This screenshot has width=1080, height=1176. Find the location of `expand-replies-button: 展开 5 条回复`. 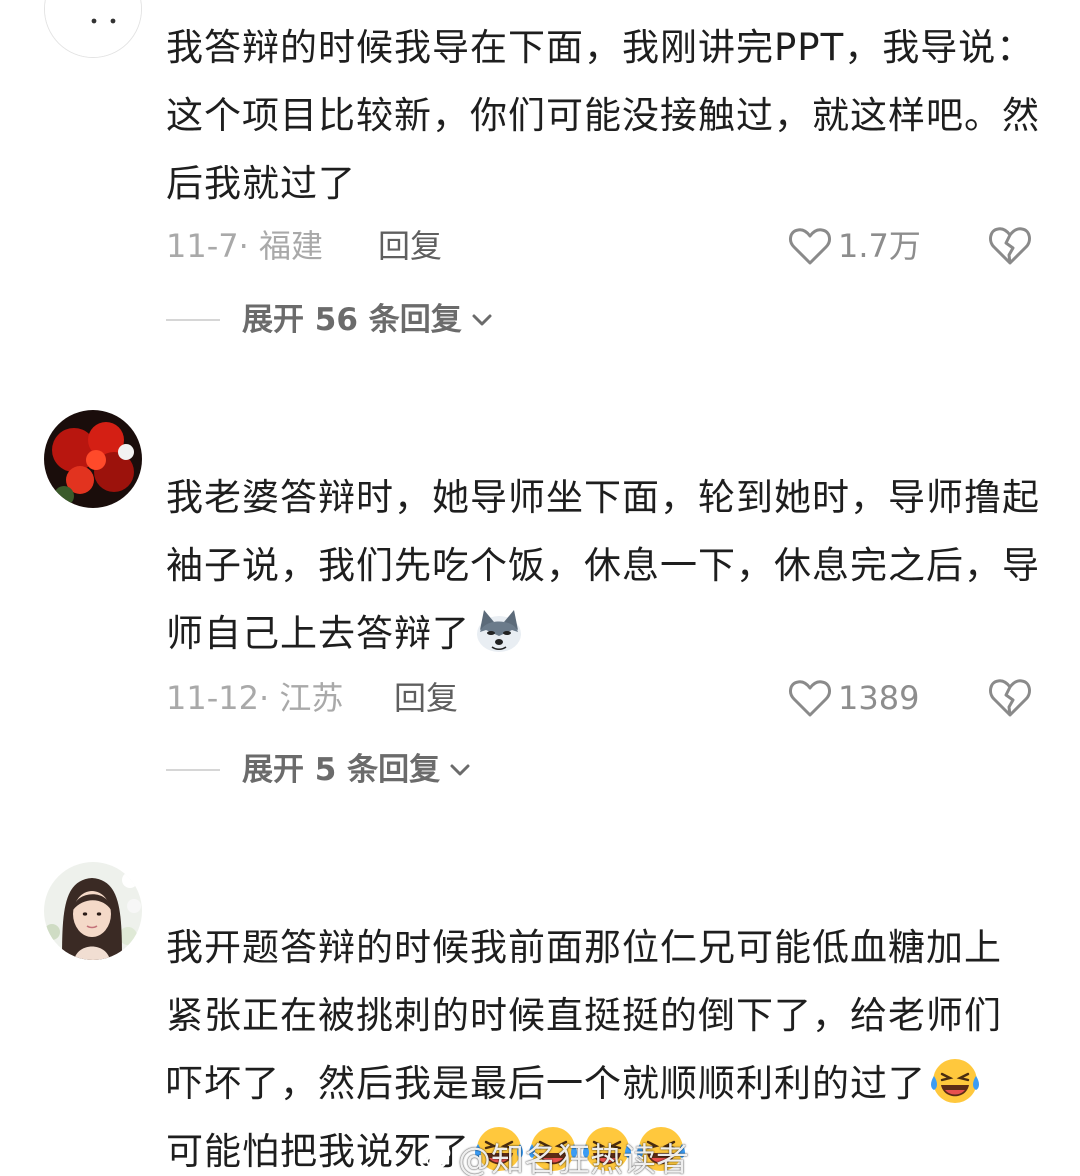

expand-replies-button: 展开 5 条回复 is located at coordinates (319, 770).